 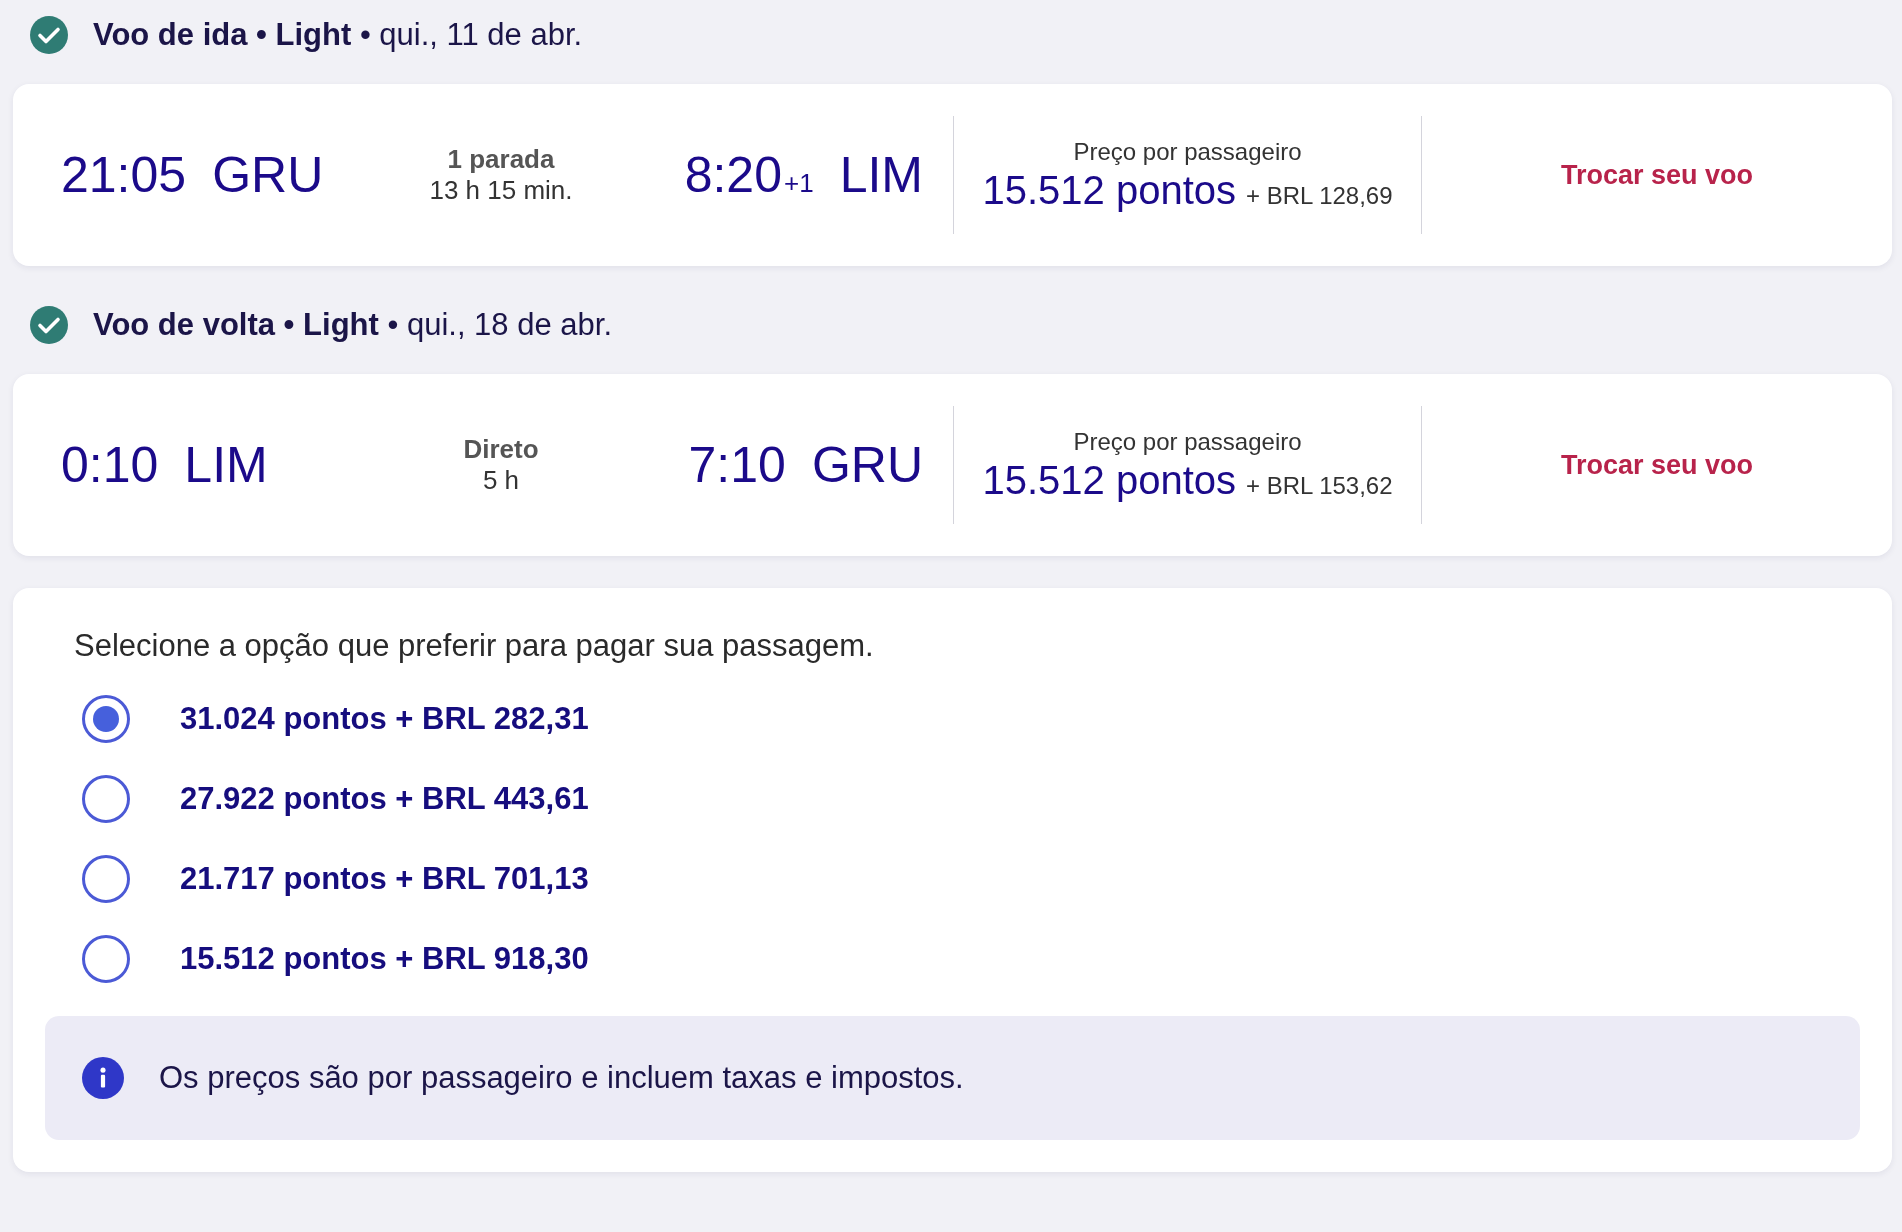 I want to click on payment-prompt: Selecione a opção que preferir para pagar sua passagem., so click(x=474, y=646).